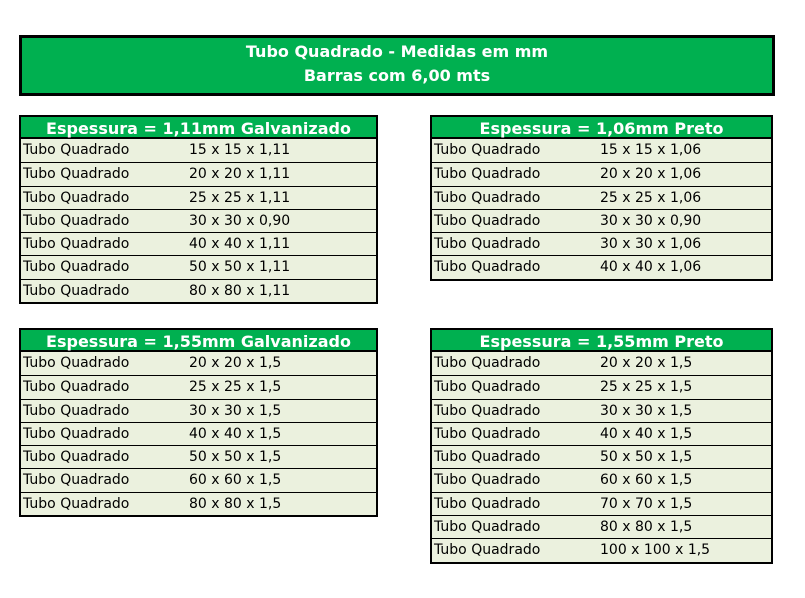 This screenshot has height=598, width=805. What do you see at coordinates (651, 244) in the screenshot?
I see `dimension-cell: 30 x 30 x 1,06` at bounding box center [651, 244].